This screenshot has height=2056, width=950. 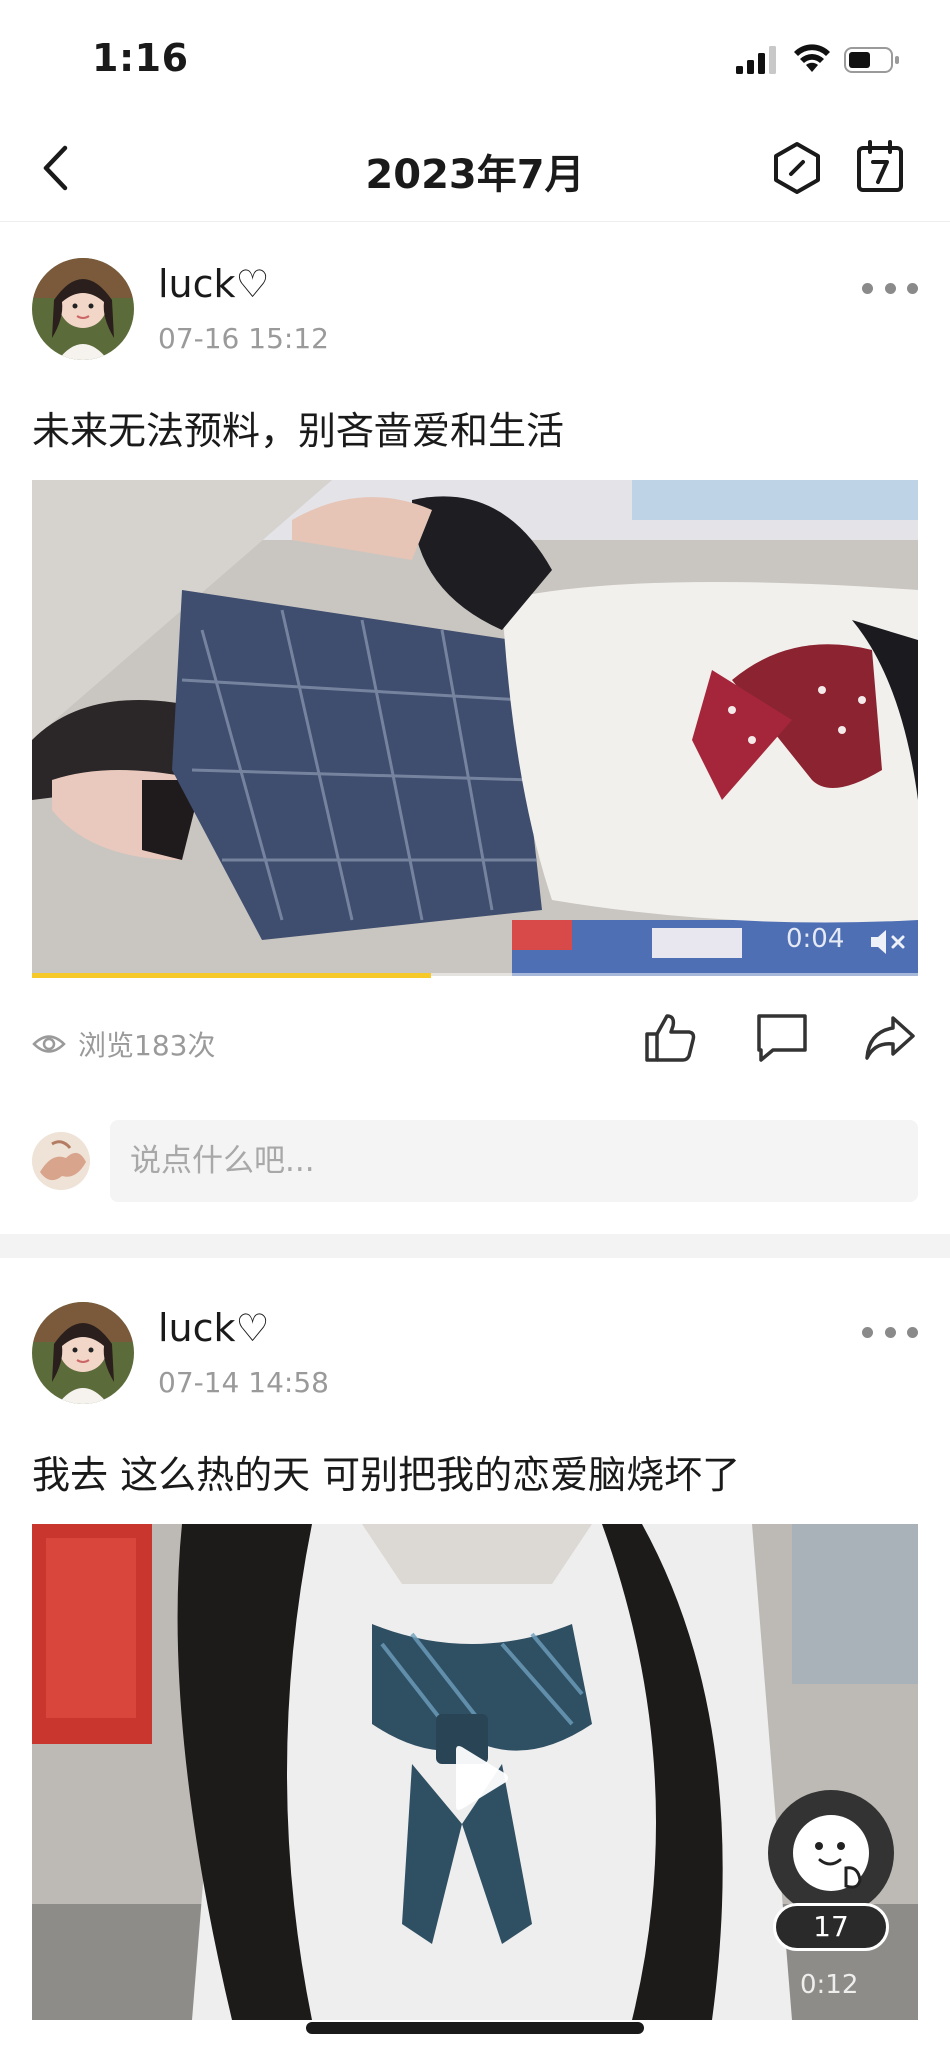 I want to click on eye-icon, so click(x=49, y=1044).